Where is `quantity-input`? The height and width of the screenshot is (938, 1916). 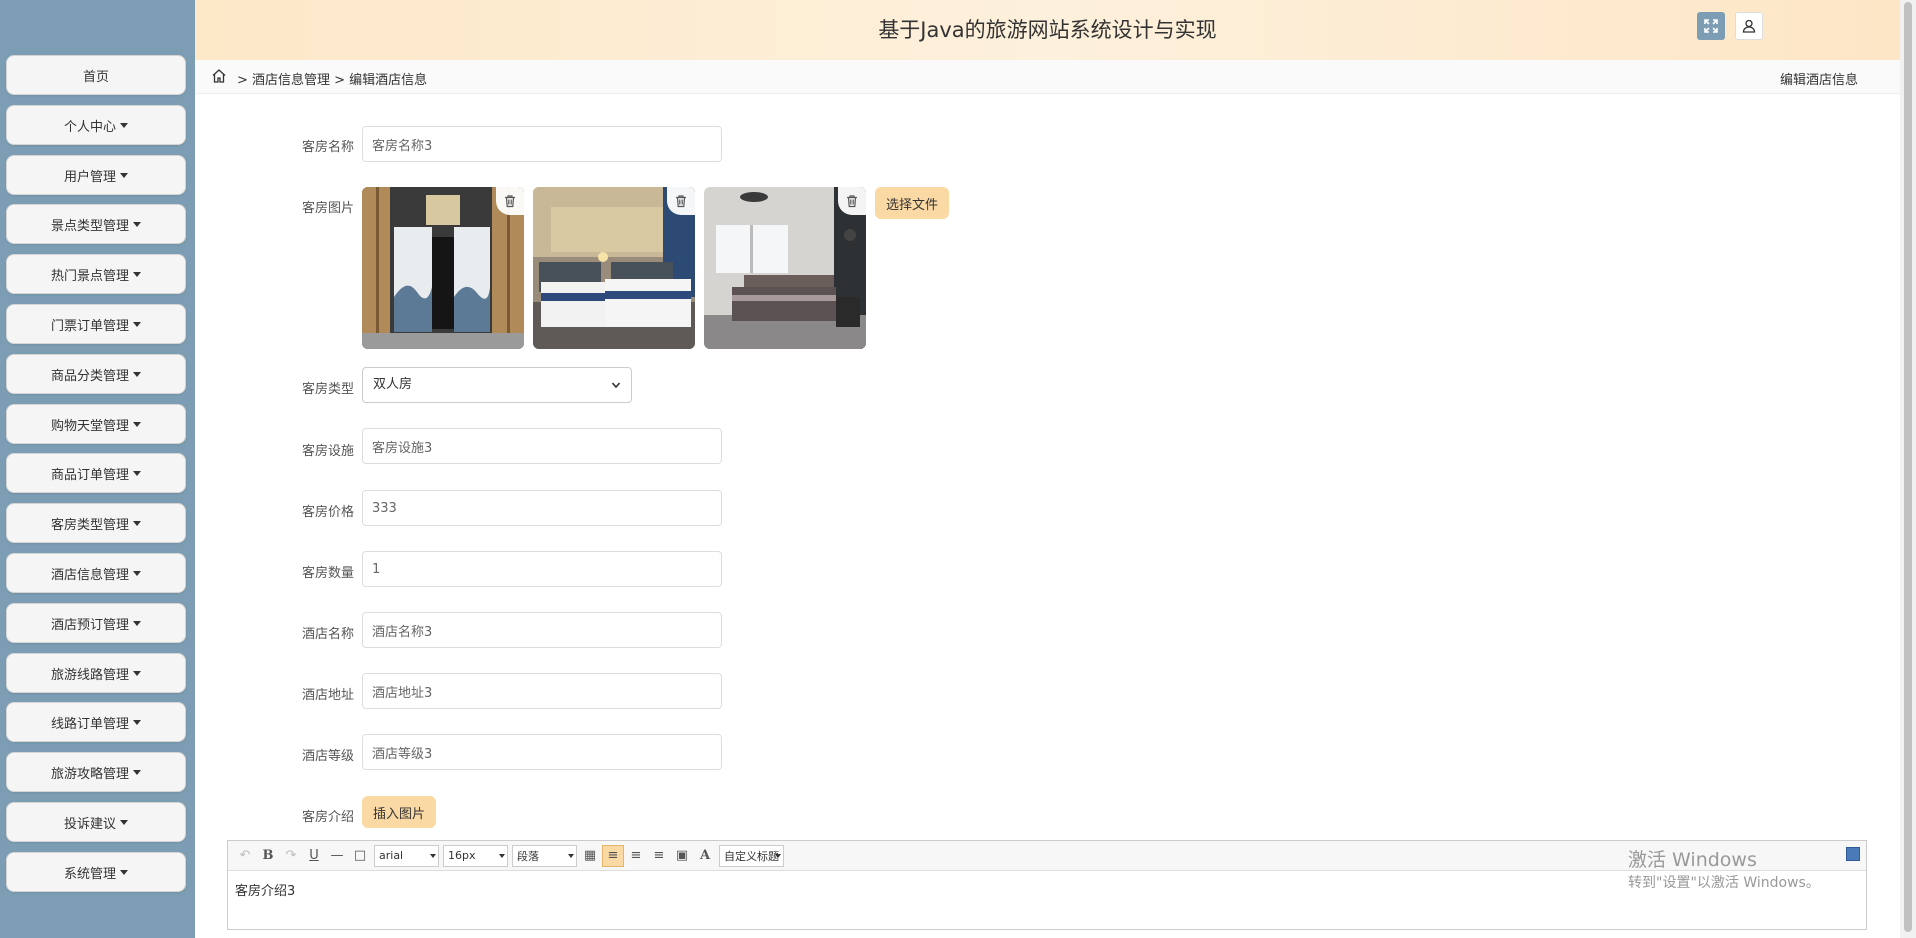 quantity-input is located at coordinates (542, 569).